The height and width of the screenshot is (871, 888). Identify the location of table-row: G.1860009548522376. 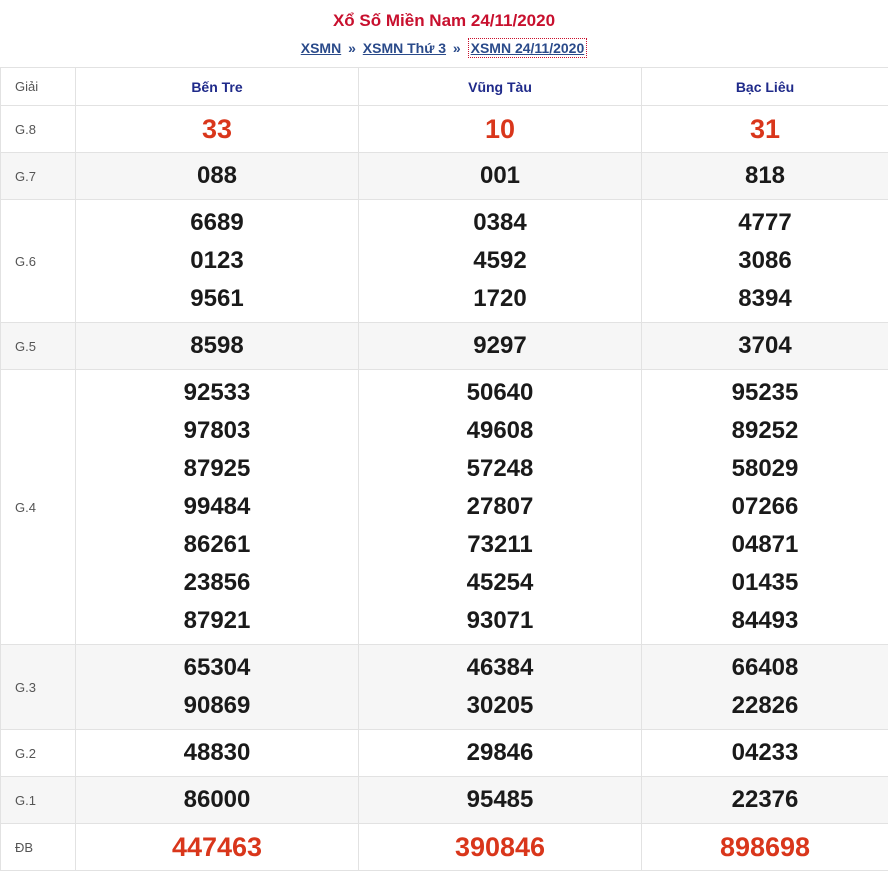
(444, 800).